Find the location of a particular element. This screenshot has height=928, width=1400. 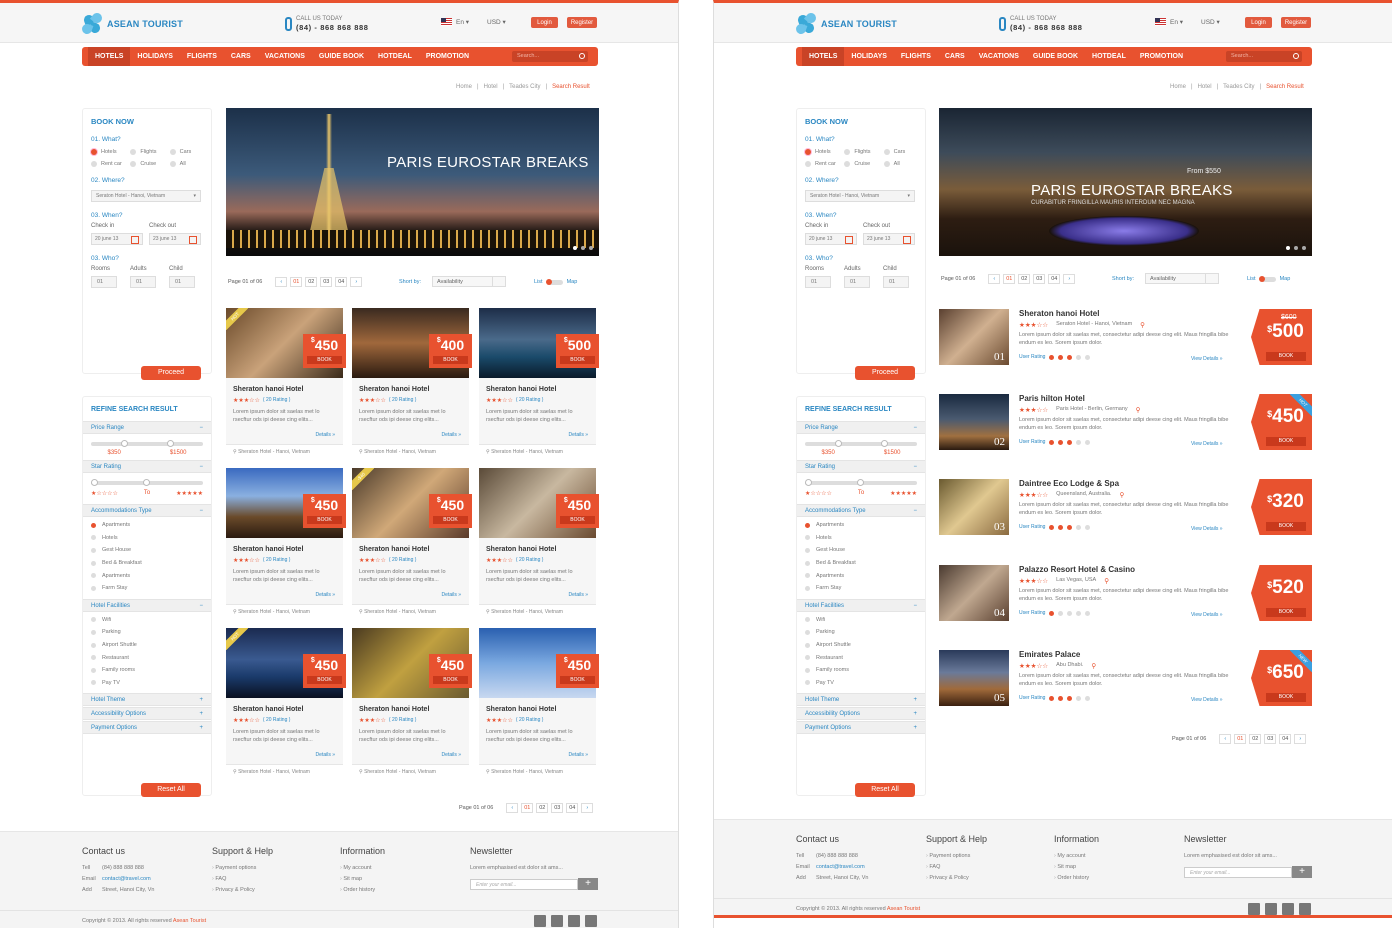

star-slider is located at coordinates (861, 482).